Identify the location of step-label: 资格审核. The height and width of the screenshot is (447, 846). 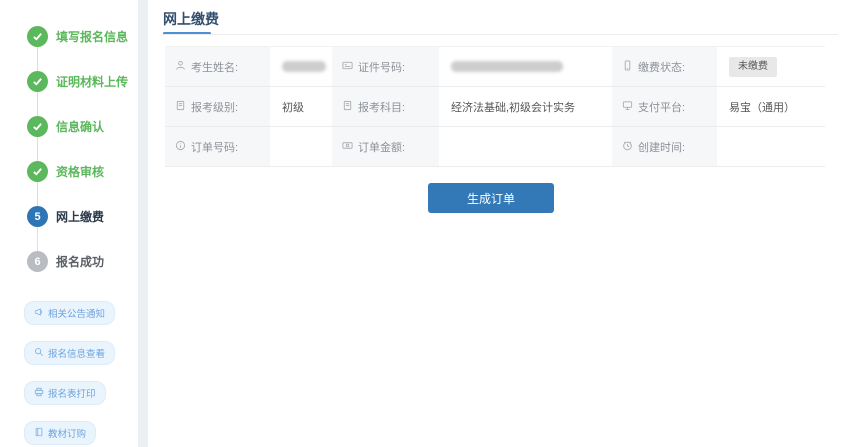
(80, 172).